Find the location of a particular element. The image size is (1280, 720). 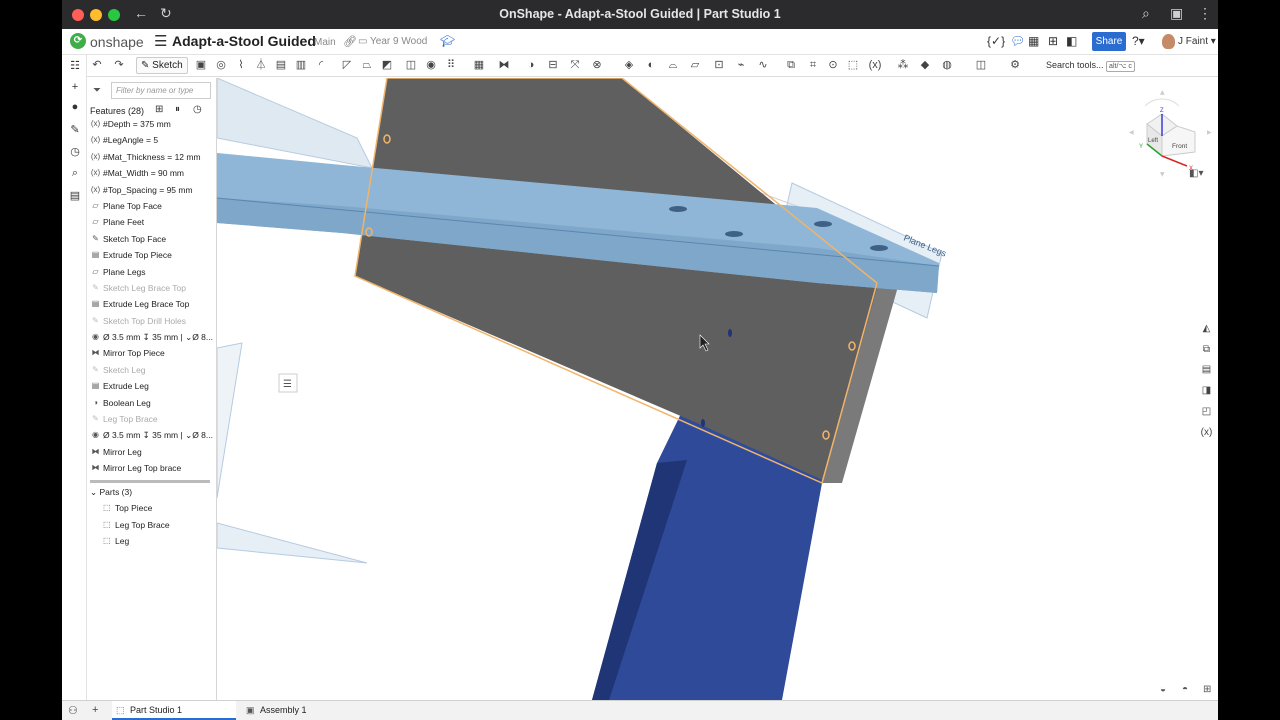

grid-icon: ⊞ is located at coordinates (1207, 689).